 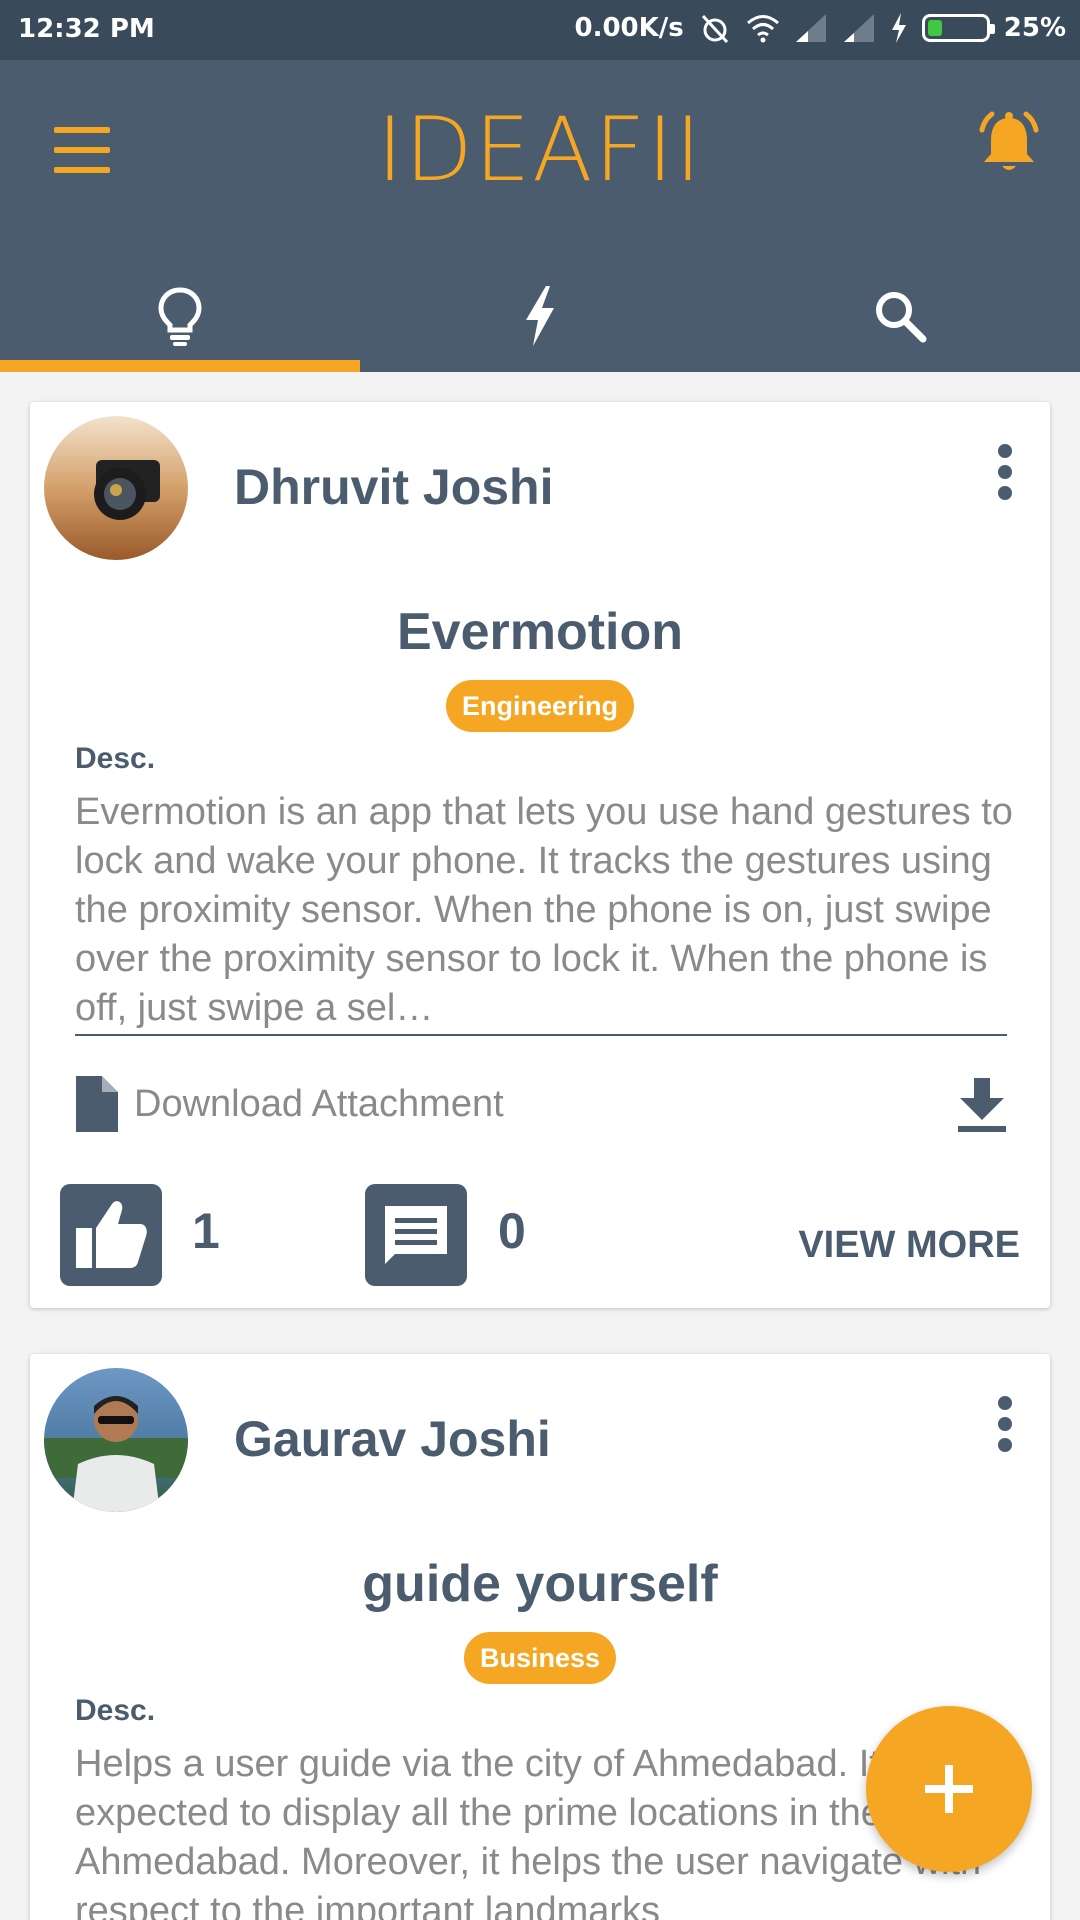 I want to click on network-speed: 0.00K/s, so click(x=629, y=28).